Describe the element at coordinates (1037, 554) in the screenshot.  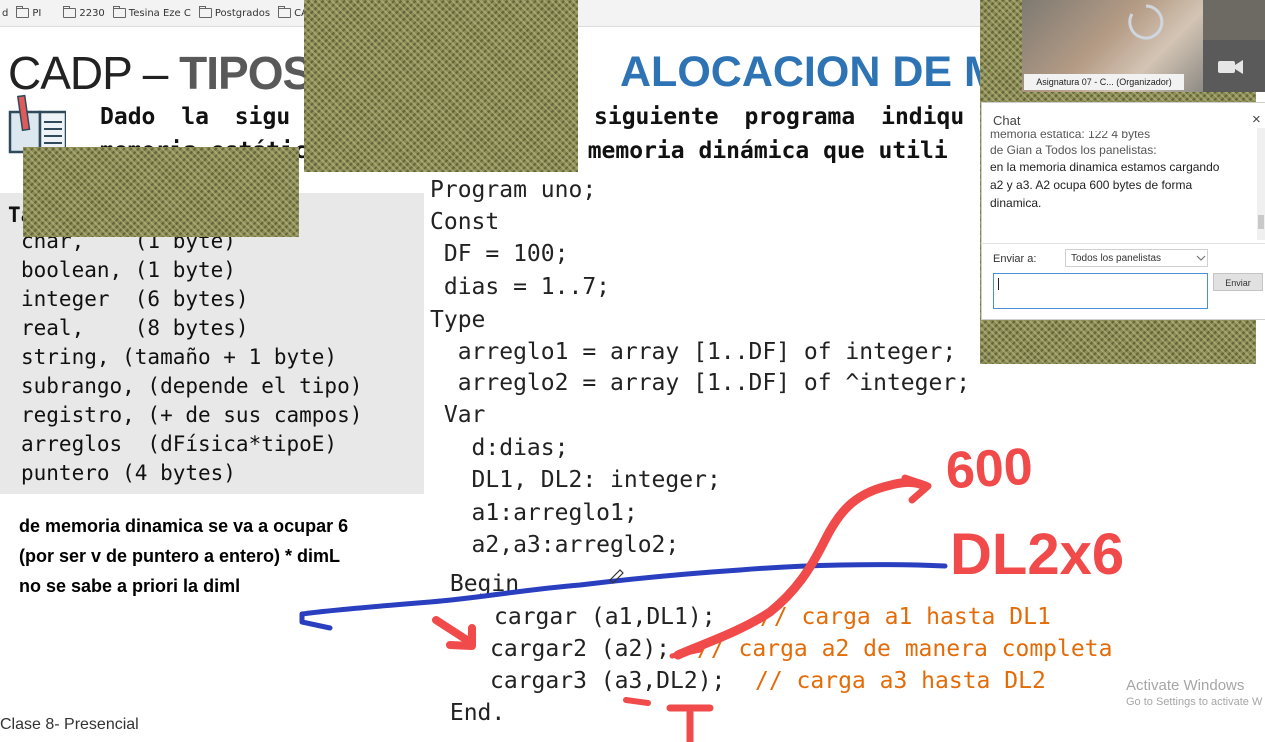
I see `handwritten-dl2x6: DL2x6` at that location.